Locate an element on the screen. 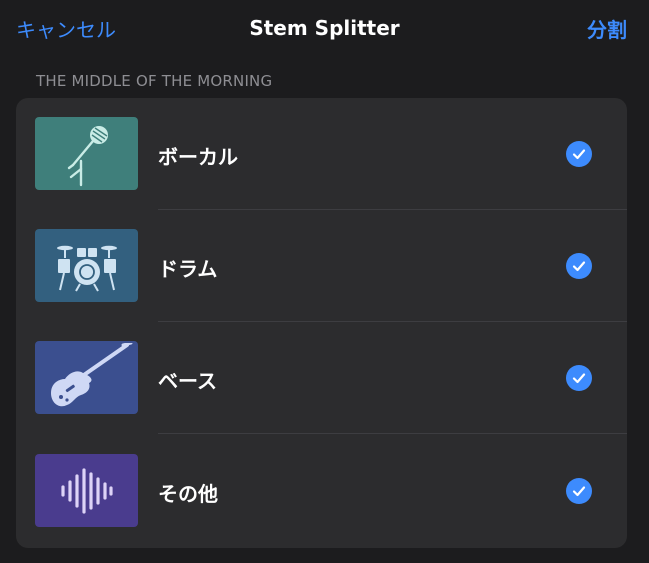 Image resolution: width=649 pixels, height=563 pixels. waveform-icon is located at coordinates (86, 490).